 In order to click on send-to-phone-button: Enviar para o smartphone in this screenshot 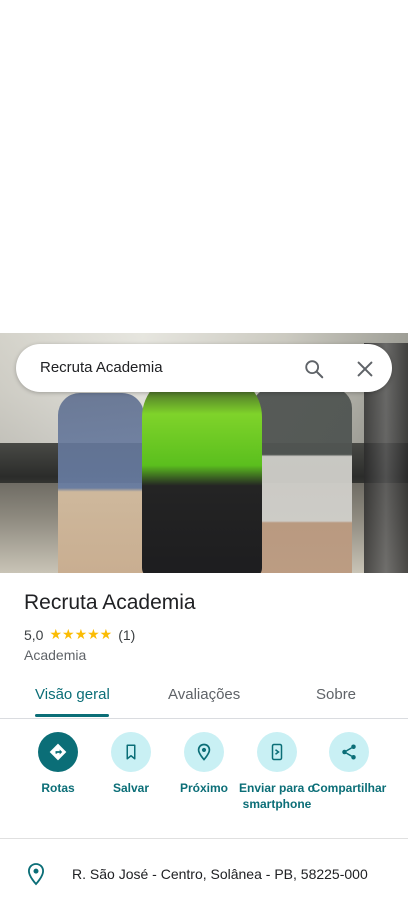, I will do `click(277, 772)`.